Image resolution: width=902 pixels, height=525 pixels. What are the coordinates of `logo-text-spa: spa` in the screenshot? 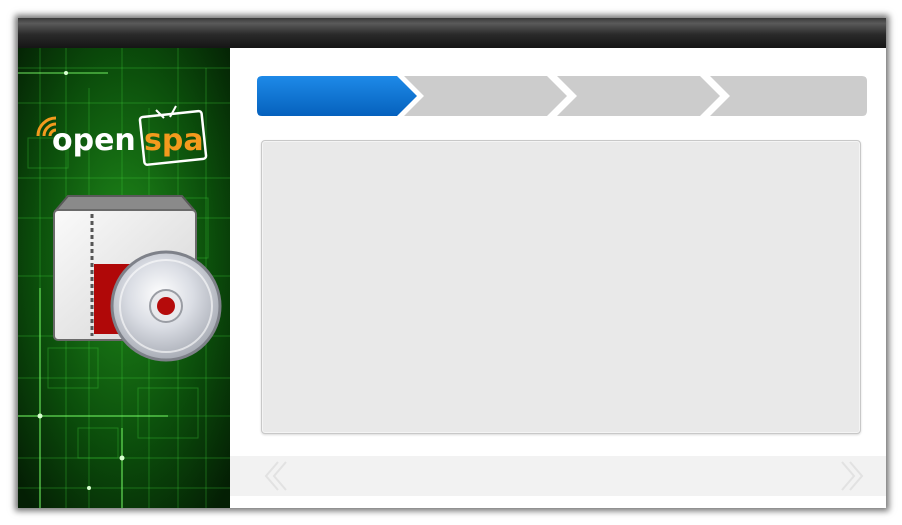 It's located at (174, 140).